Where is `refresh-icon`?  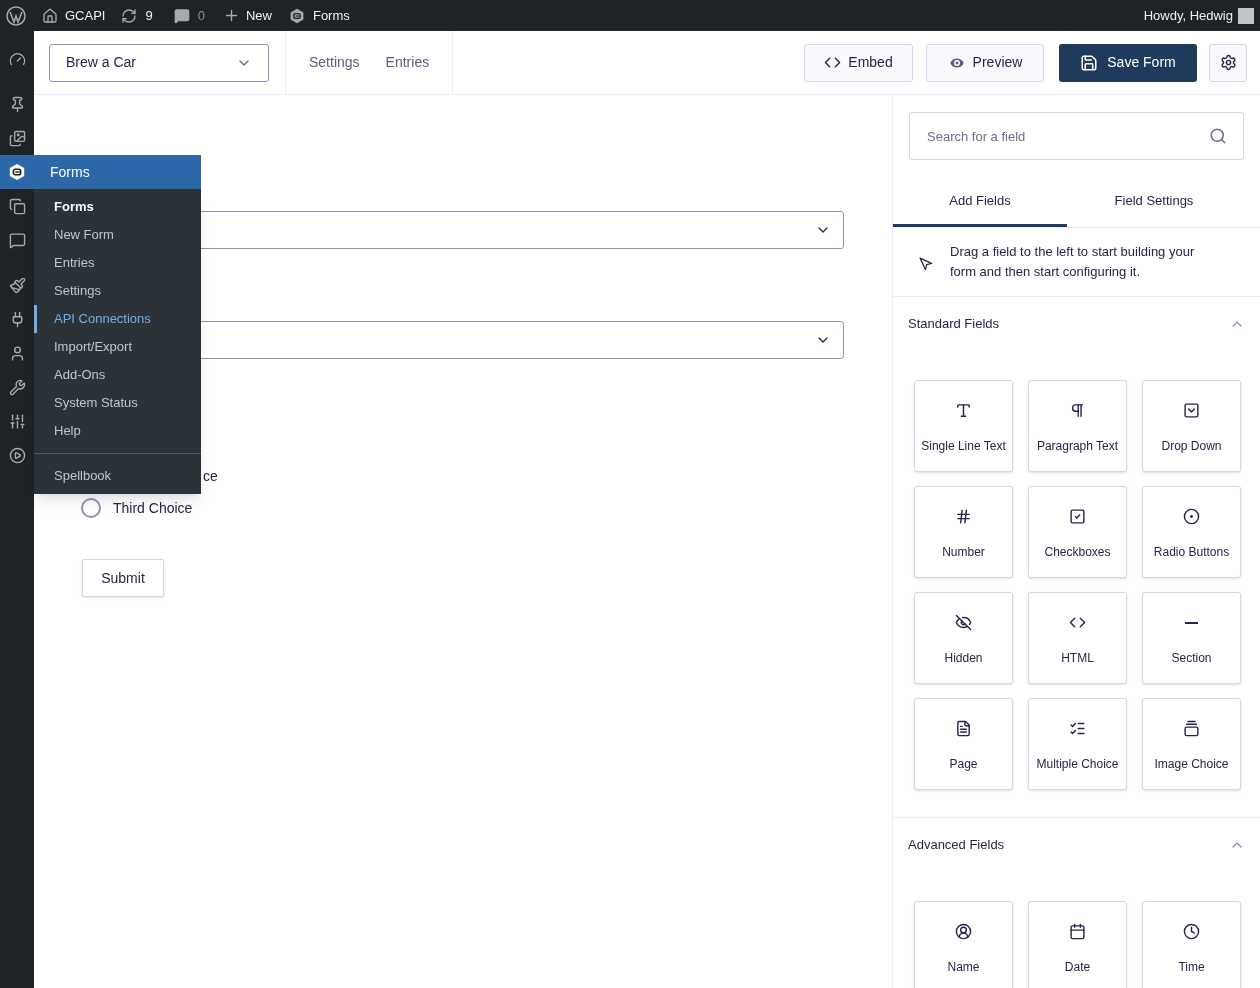 refresh-icon is located at coordinates (129, 15).